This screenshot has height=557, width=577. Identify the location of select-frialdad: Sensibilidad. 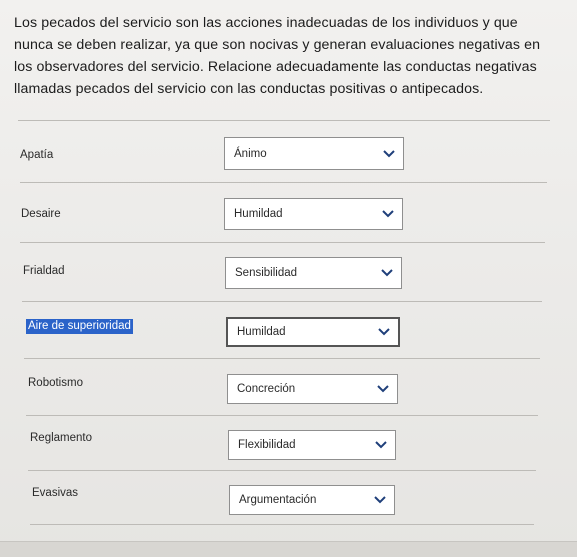
(313, 273).